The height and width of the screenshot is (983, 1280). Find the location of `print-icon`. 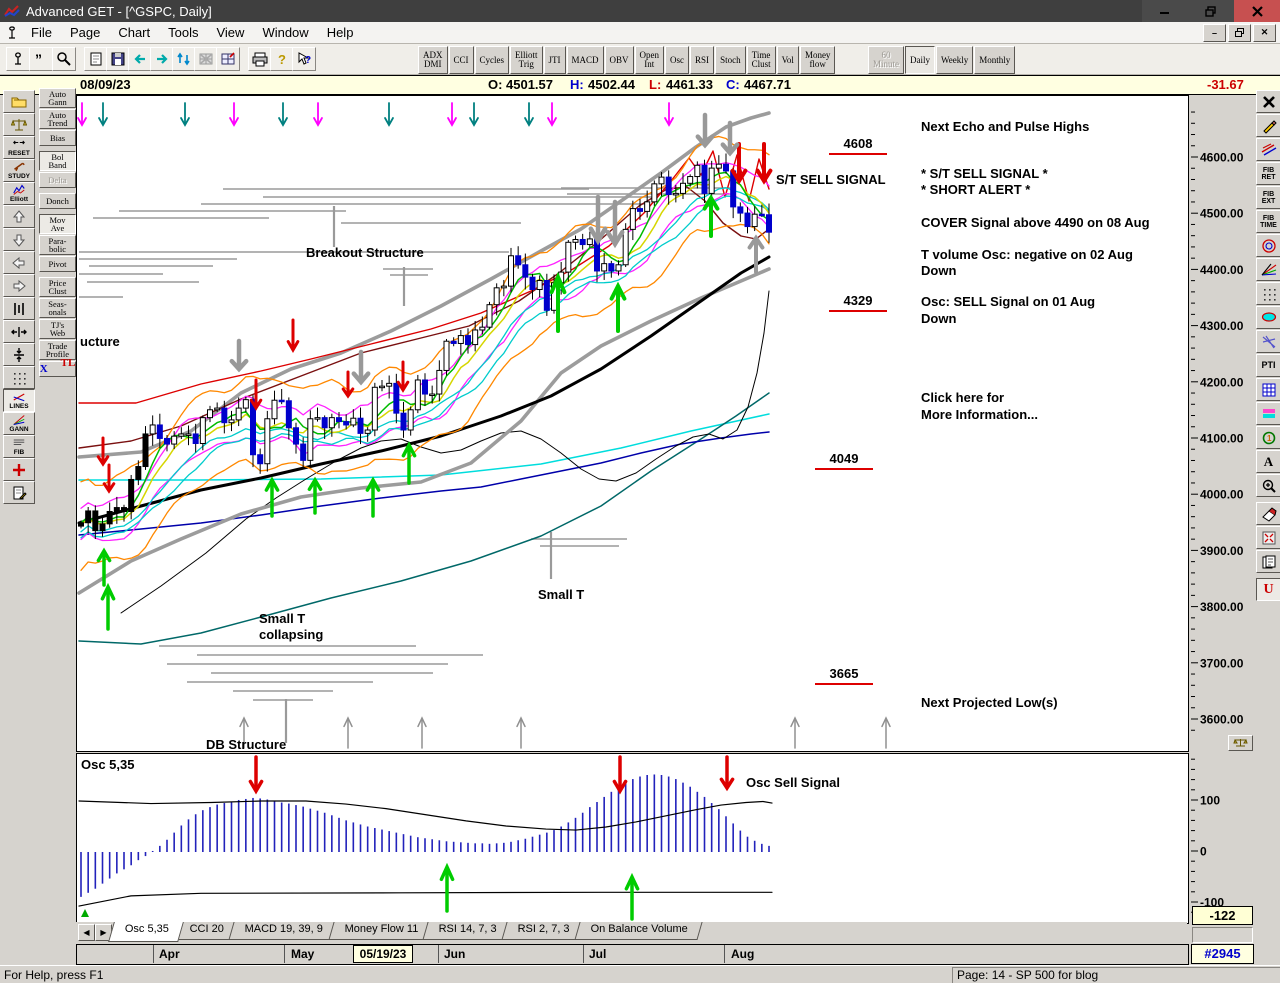

print-icon is located at coordinates (260, 59).